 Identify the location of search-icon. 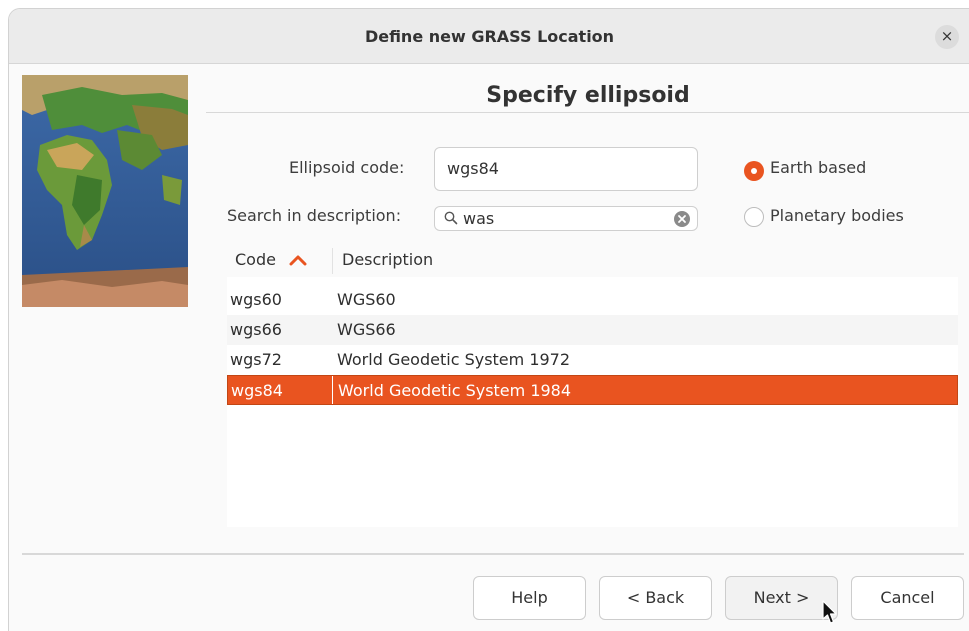
(451, 218).